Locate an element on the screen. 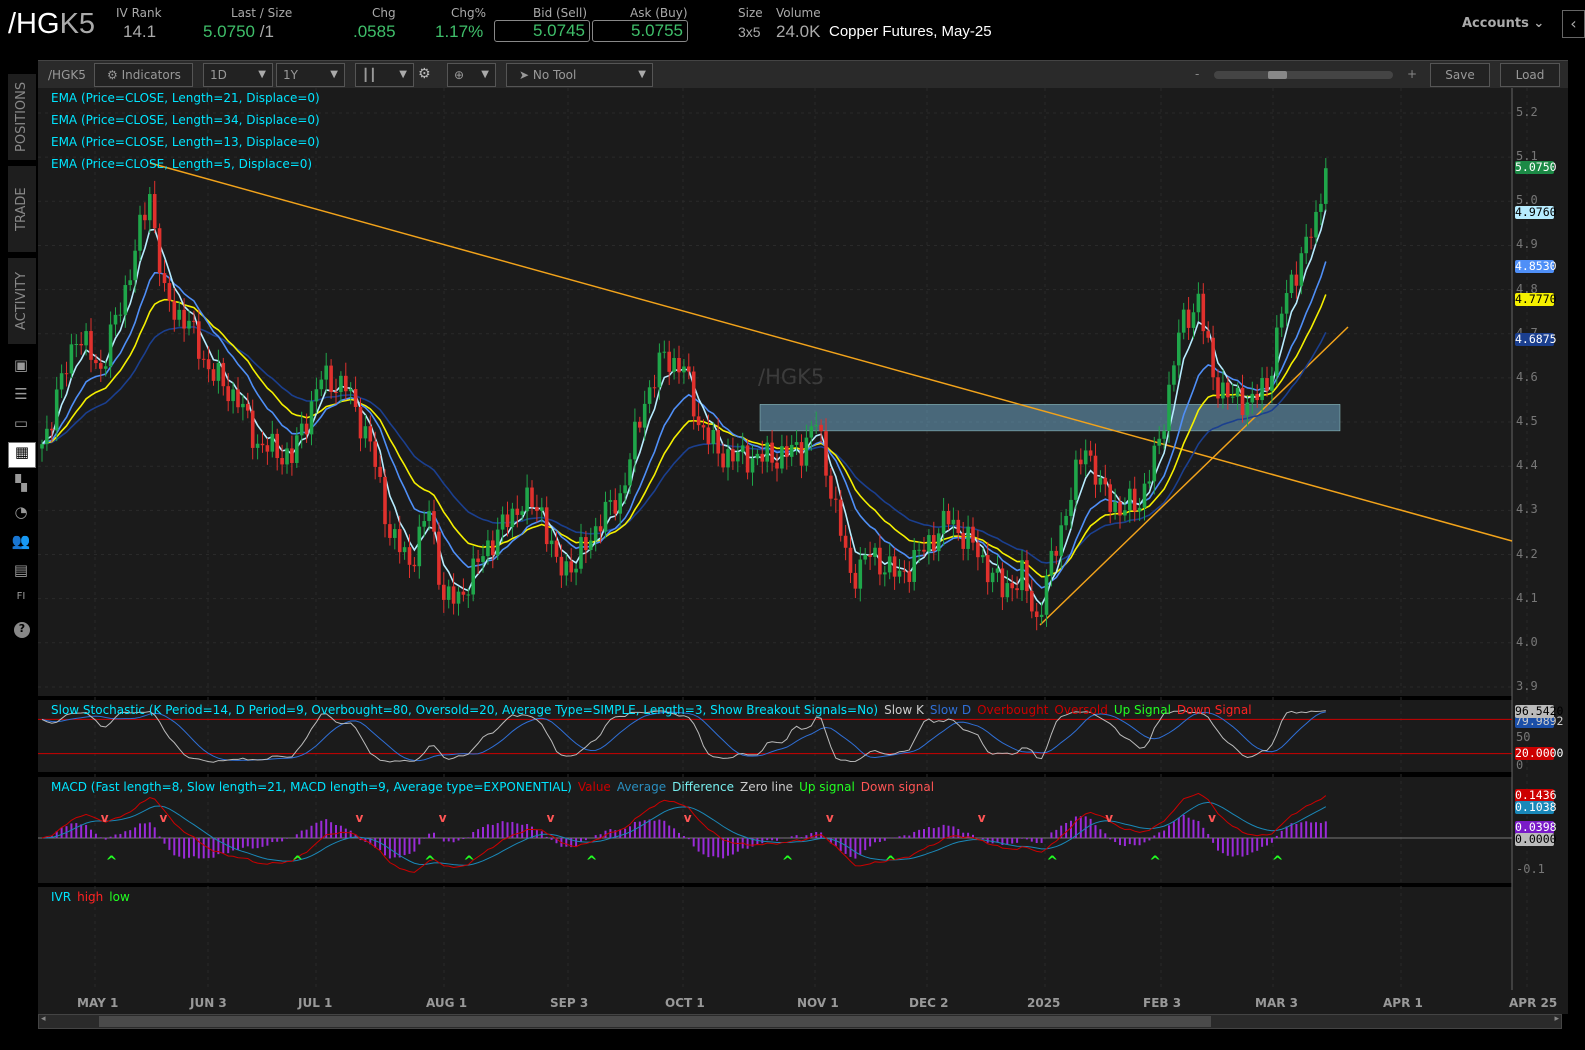  ema5-legend: EMA (Price=CLOSE, Length=5, Displace=0) is located at coordinates (182, 164).